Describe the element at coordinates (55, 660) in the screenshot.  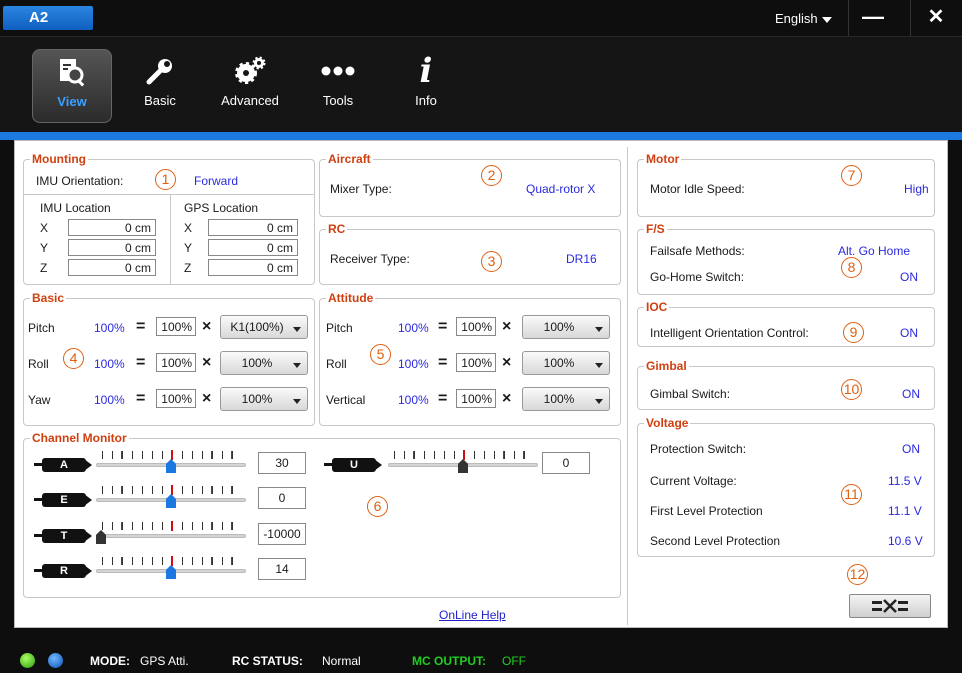
I see `status-led-blue-icon` at that location.